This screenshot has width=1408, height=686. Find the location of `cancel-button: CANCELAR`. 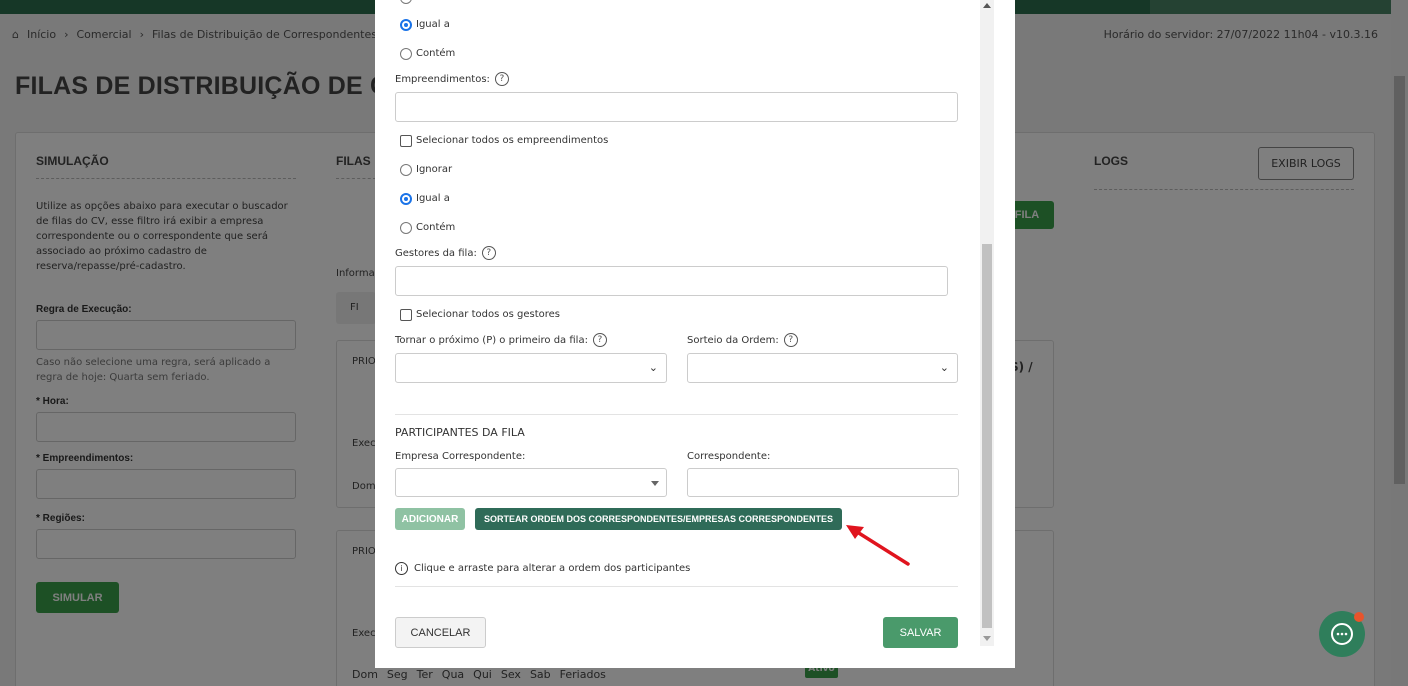

cancel-button: CANCELAR is located at coordinates (440, 632).